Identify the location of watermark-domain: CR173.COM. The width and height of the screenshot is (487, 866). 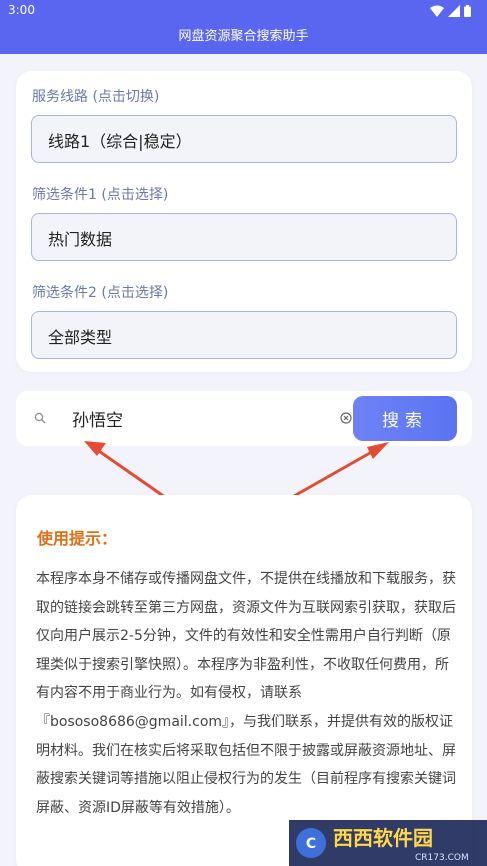
(442, 858).